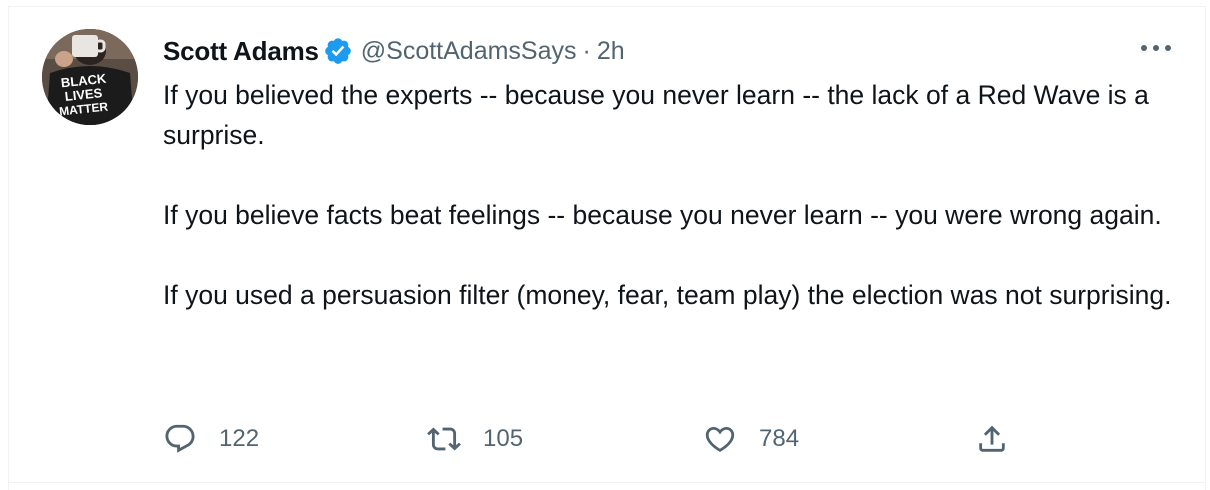 Image resolution: width=1210 pixels, height=490 pixels. What do you see at coordinates (180, 438) in the screenshot?
I see `reply-icon` at bounding box center [180, 438].